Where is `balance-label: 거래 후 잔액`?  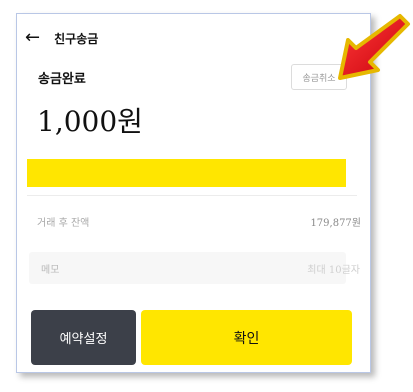
balance-label: 거래 후 잔액 is located at coordinates (63, 223).